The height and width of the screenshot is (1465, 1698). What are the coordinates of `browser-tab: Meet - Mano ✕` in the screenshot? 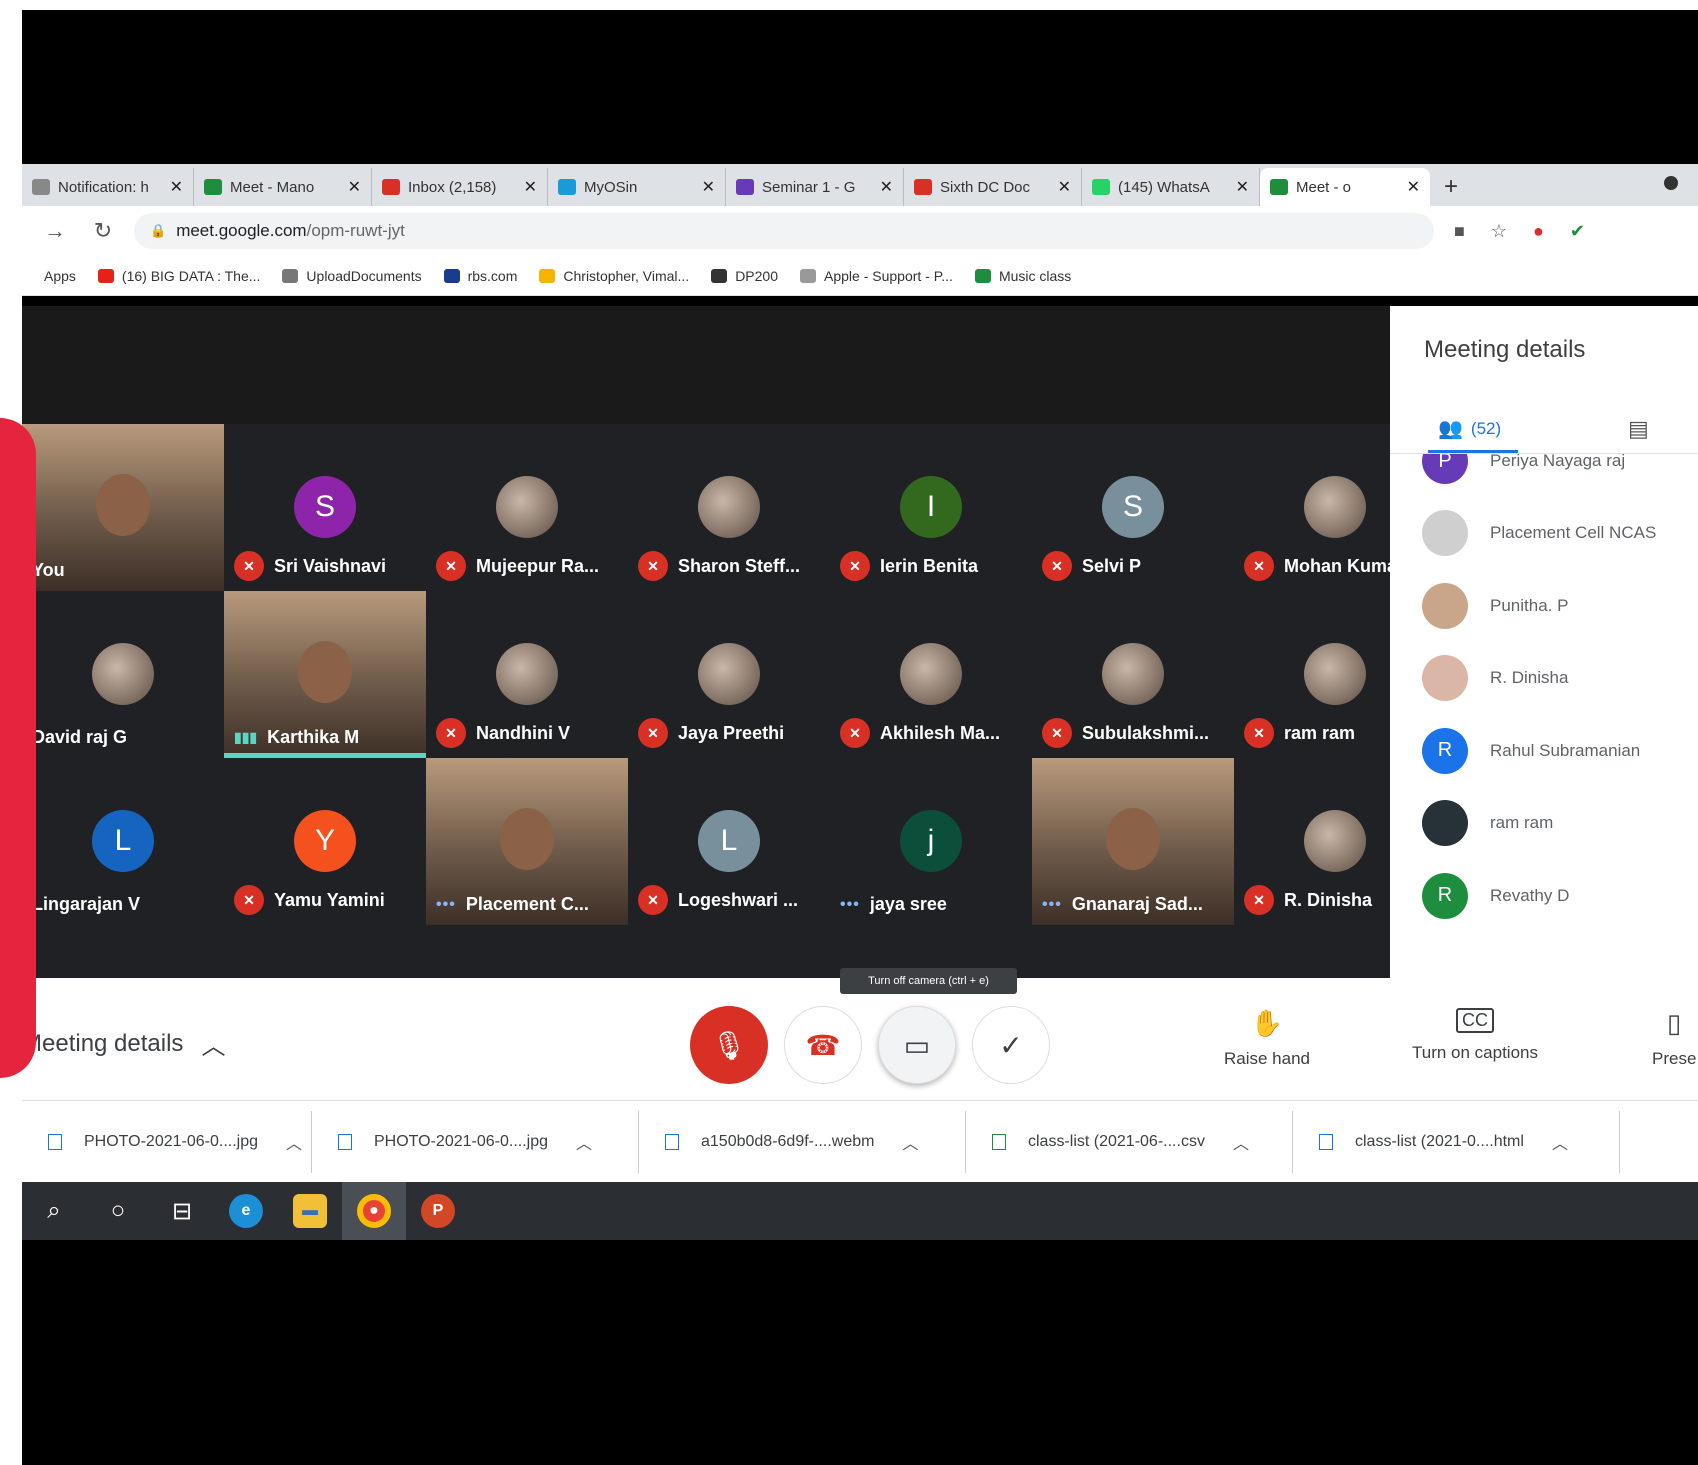 It's located at (283, 187).